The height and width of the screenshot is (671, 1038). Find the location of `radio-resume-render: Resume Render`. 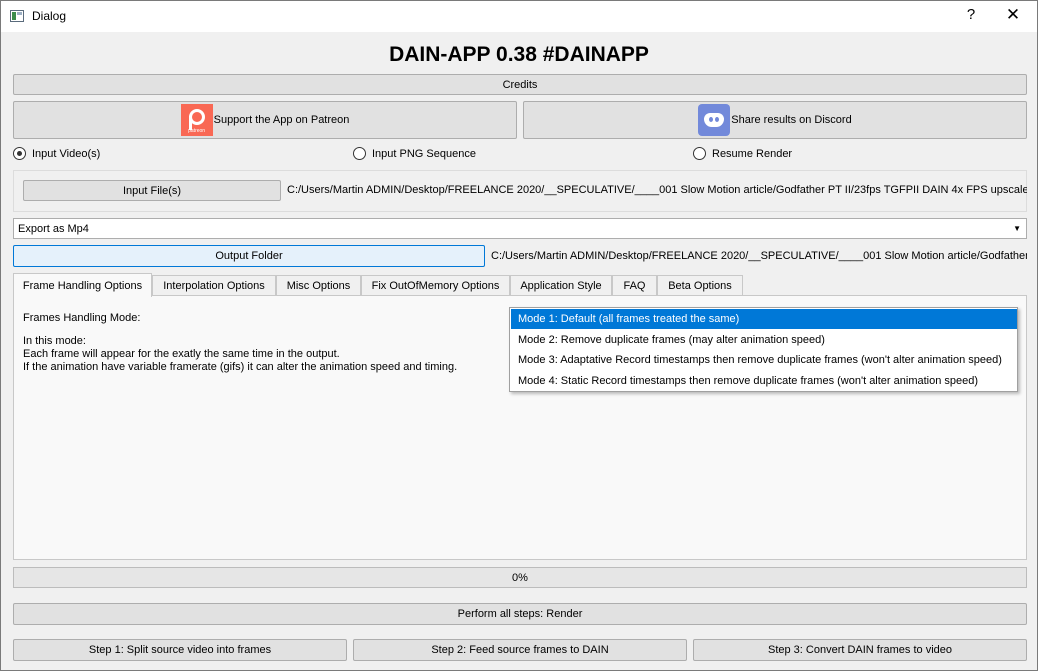

radio-resume-render: Resume Render is located at coordinates (742, 153).